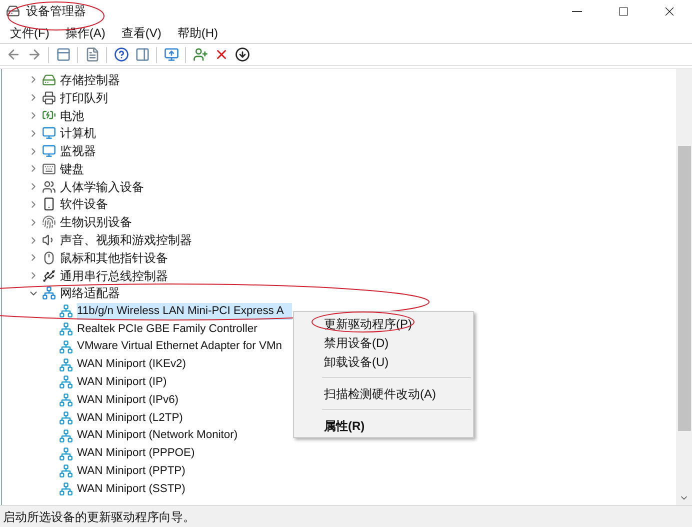 The image size is (692, 527). Describe the element at coordinates (49, 222) in the screenshot. I see `fingerprint-icon` at that location.